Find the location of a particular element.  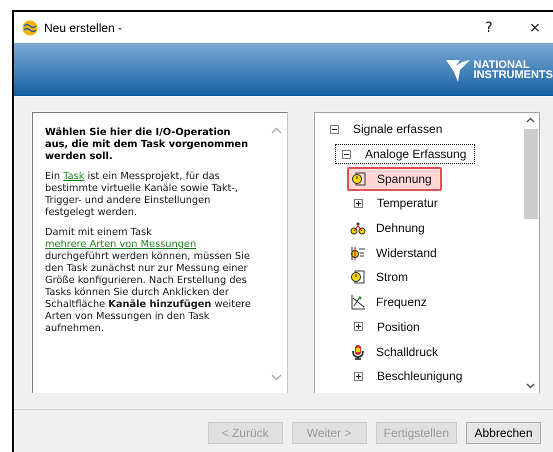

resistor-icon is located at coordinates (358, 252).